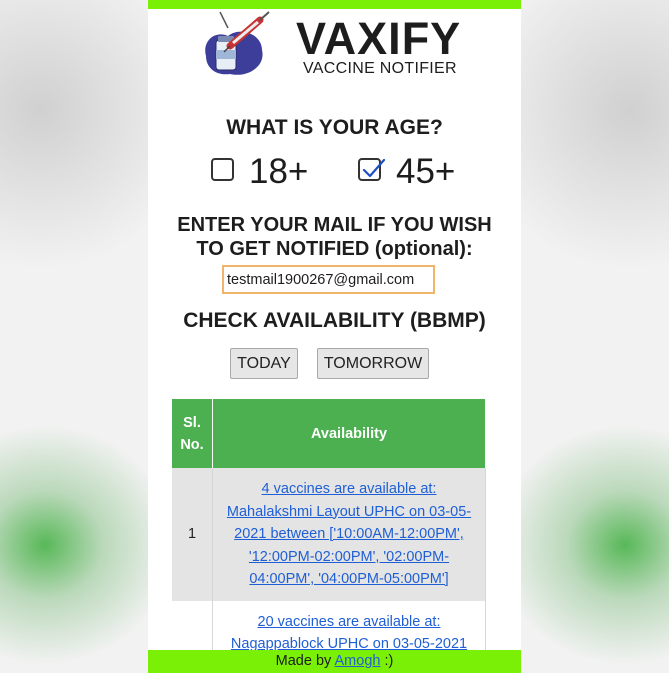 The width and height of the screenshot is (669, 673). Describe the element at coordinates (278, 172) in the screenshot. I see `age-18-label: 18+` at that location.